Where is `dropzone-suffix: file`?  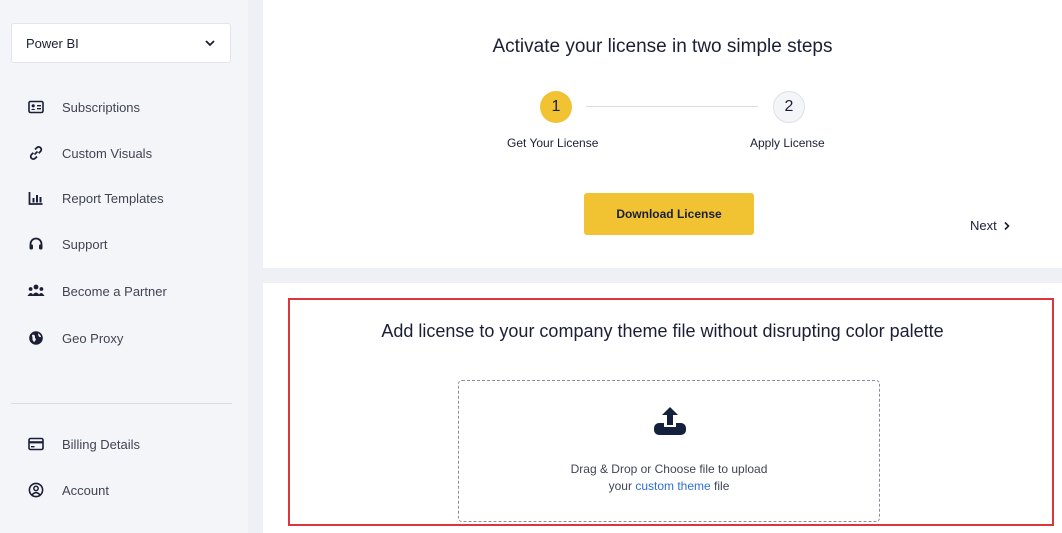
dropzone-suffix: file is located at coordinates (722, 486).